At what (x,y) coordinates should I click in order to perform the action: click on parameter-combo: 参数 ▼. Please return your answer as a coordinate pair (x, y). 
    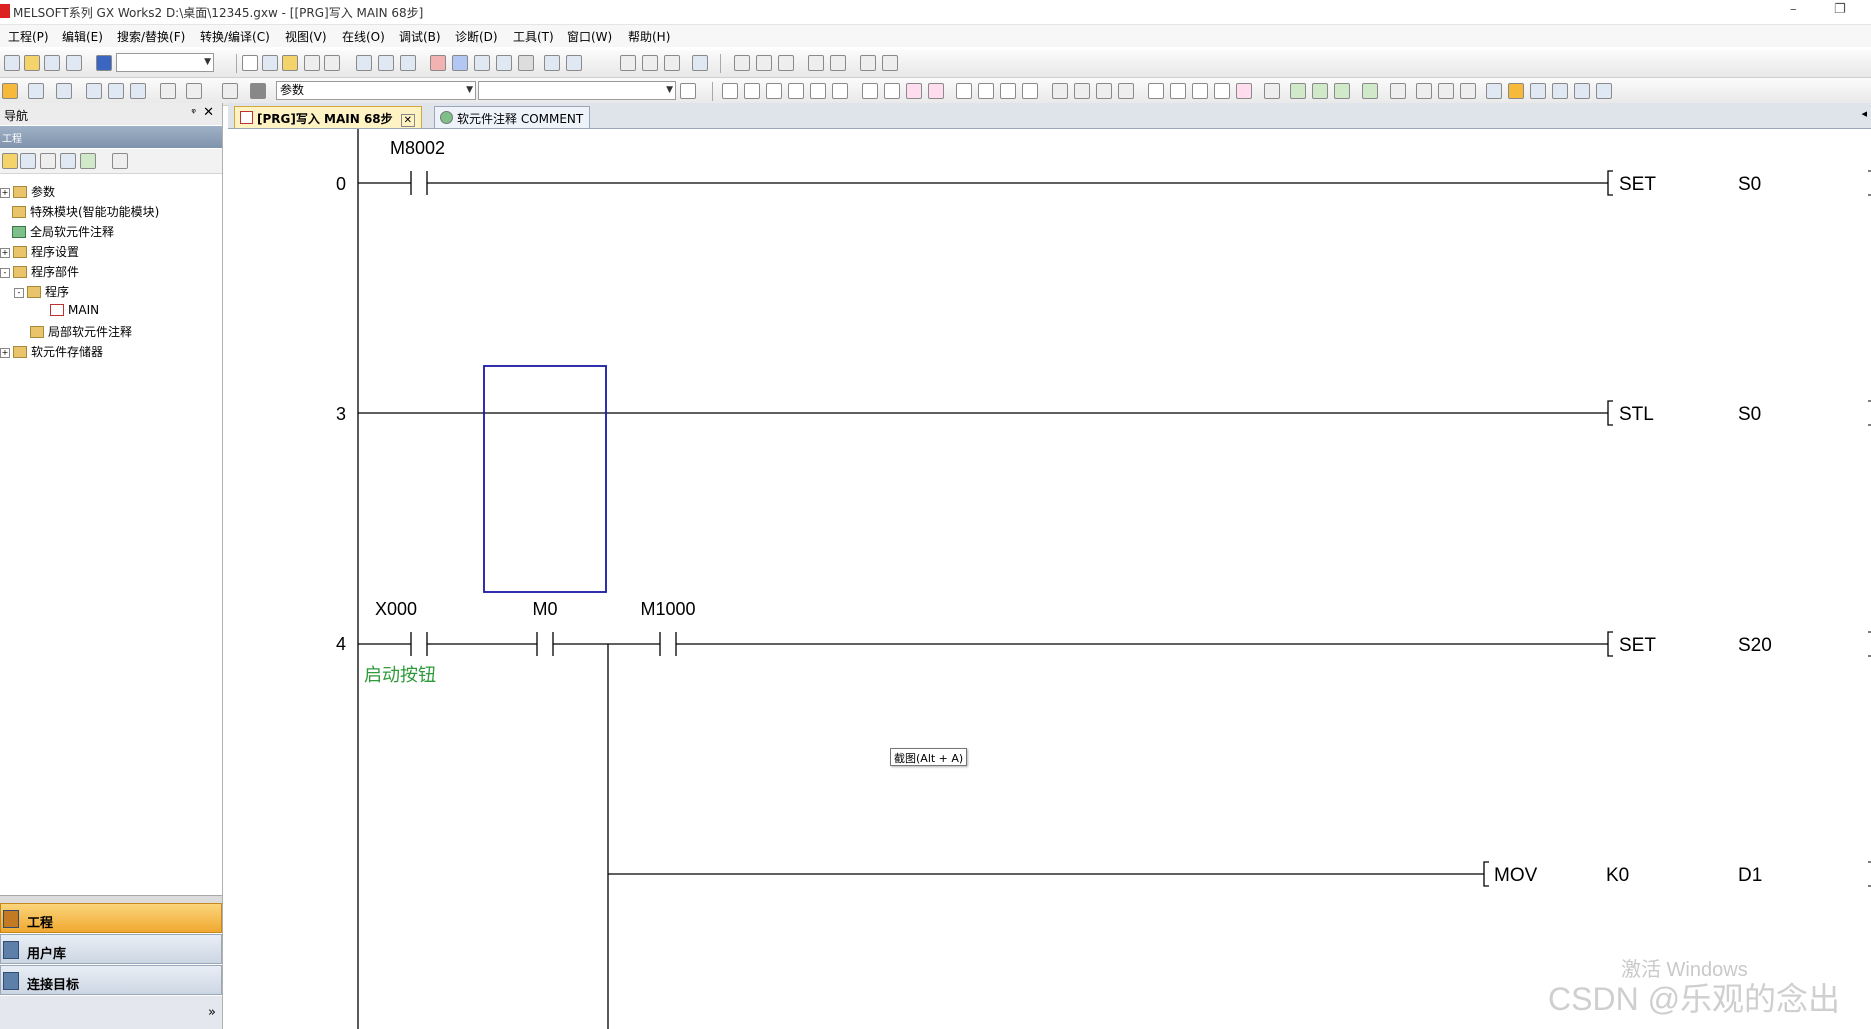
    Looking at the image, I should click on (376, 90).